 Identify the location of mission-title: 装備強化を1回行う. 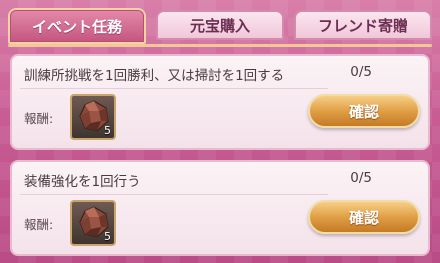
(82, 182).